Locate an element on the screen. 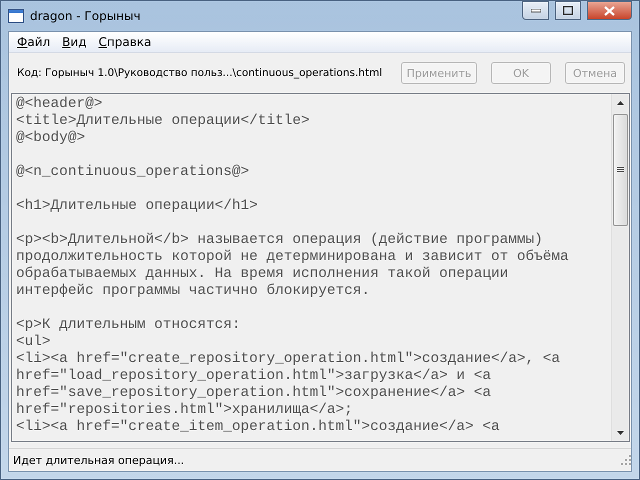 The width and height of the screenshot is (640, 480). close-button is located at coordinates (609, 10).